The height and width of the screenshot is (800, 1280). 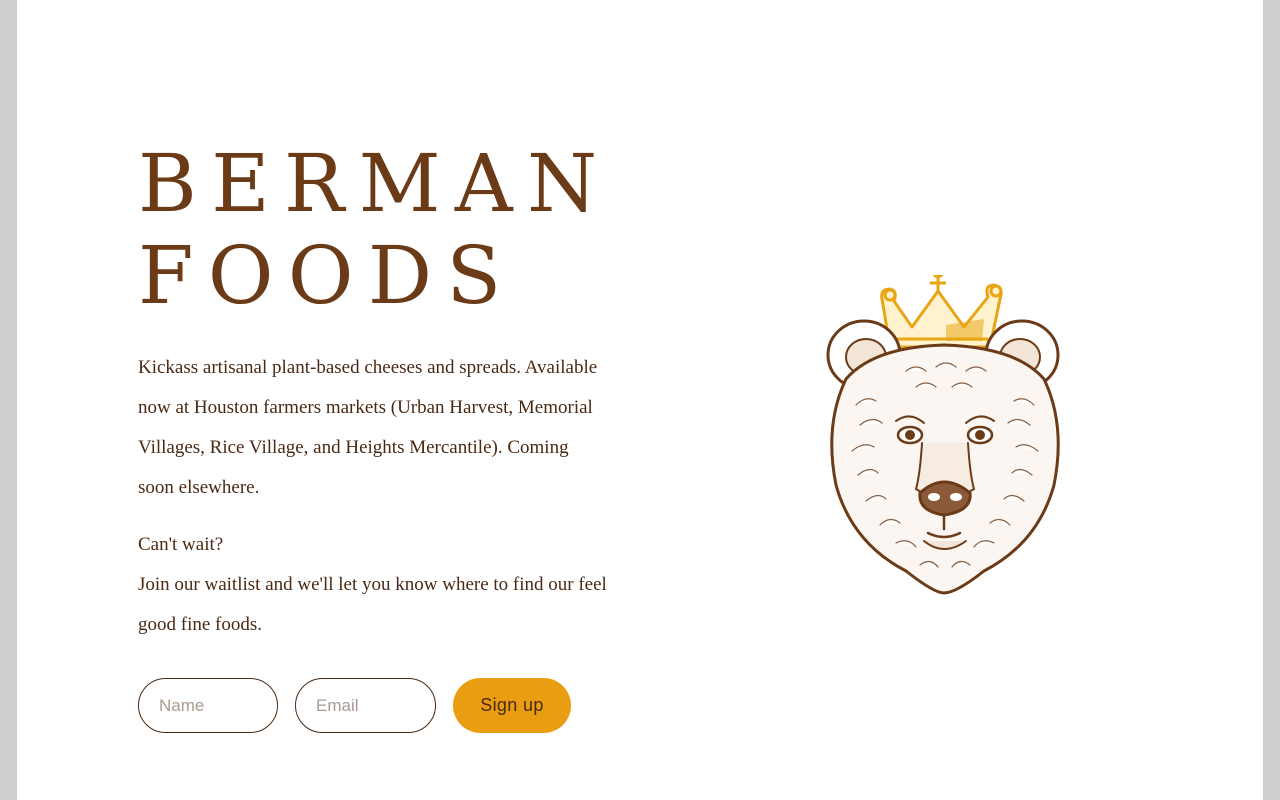 I want to click on waitlist-form: Sign up, so click(x=354, y=705).